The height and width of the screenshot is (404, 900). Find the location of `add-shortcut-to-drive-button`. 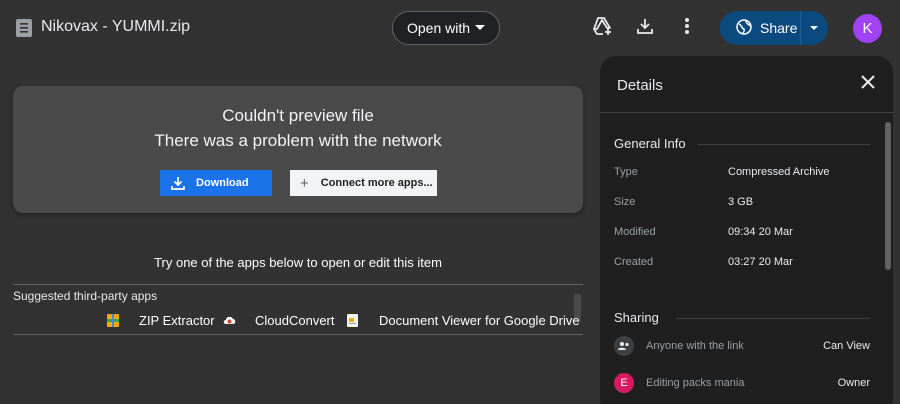

add-shortcut-to-drive-button is located at coordinates (603, 28).